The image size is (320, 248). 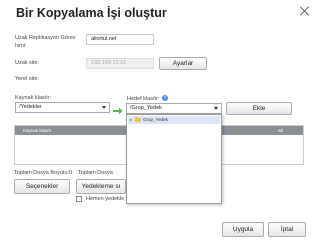 What do you see at coordinates (243, 229) in the screenshot?
I see `apply-button: Uygula` at bounding box center [243, 229].